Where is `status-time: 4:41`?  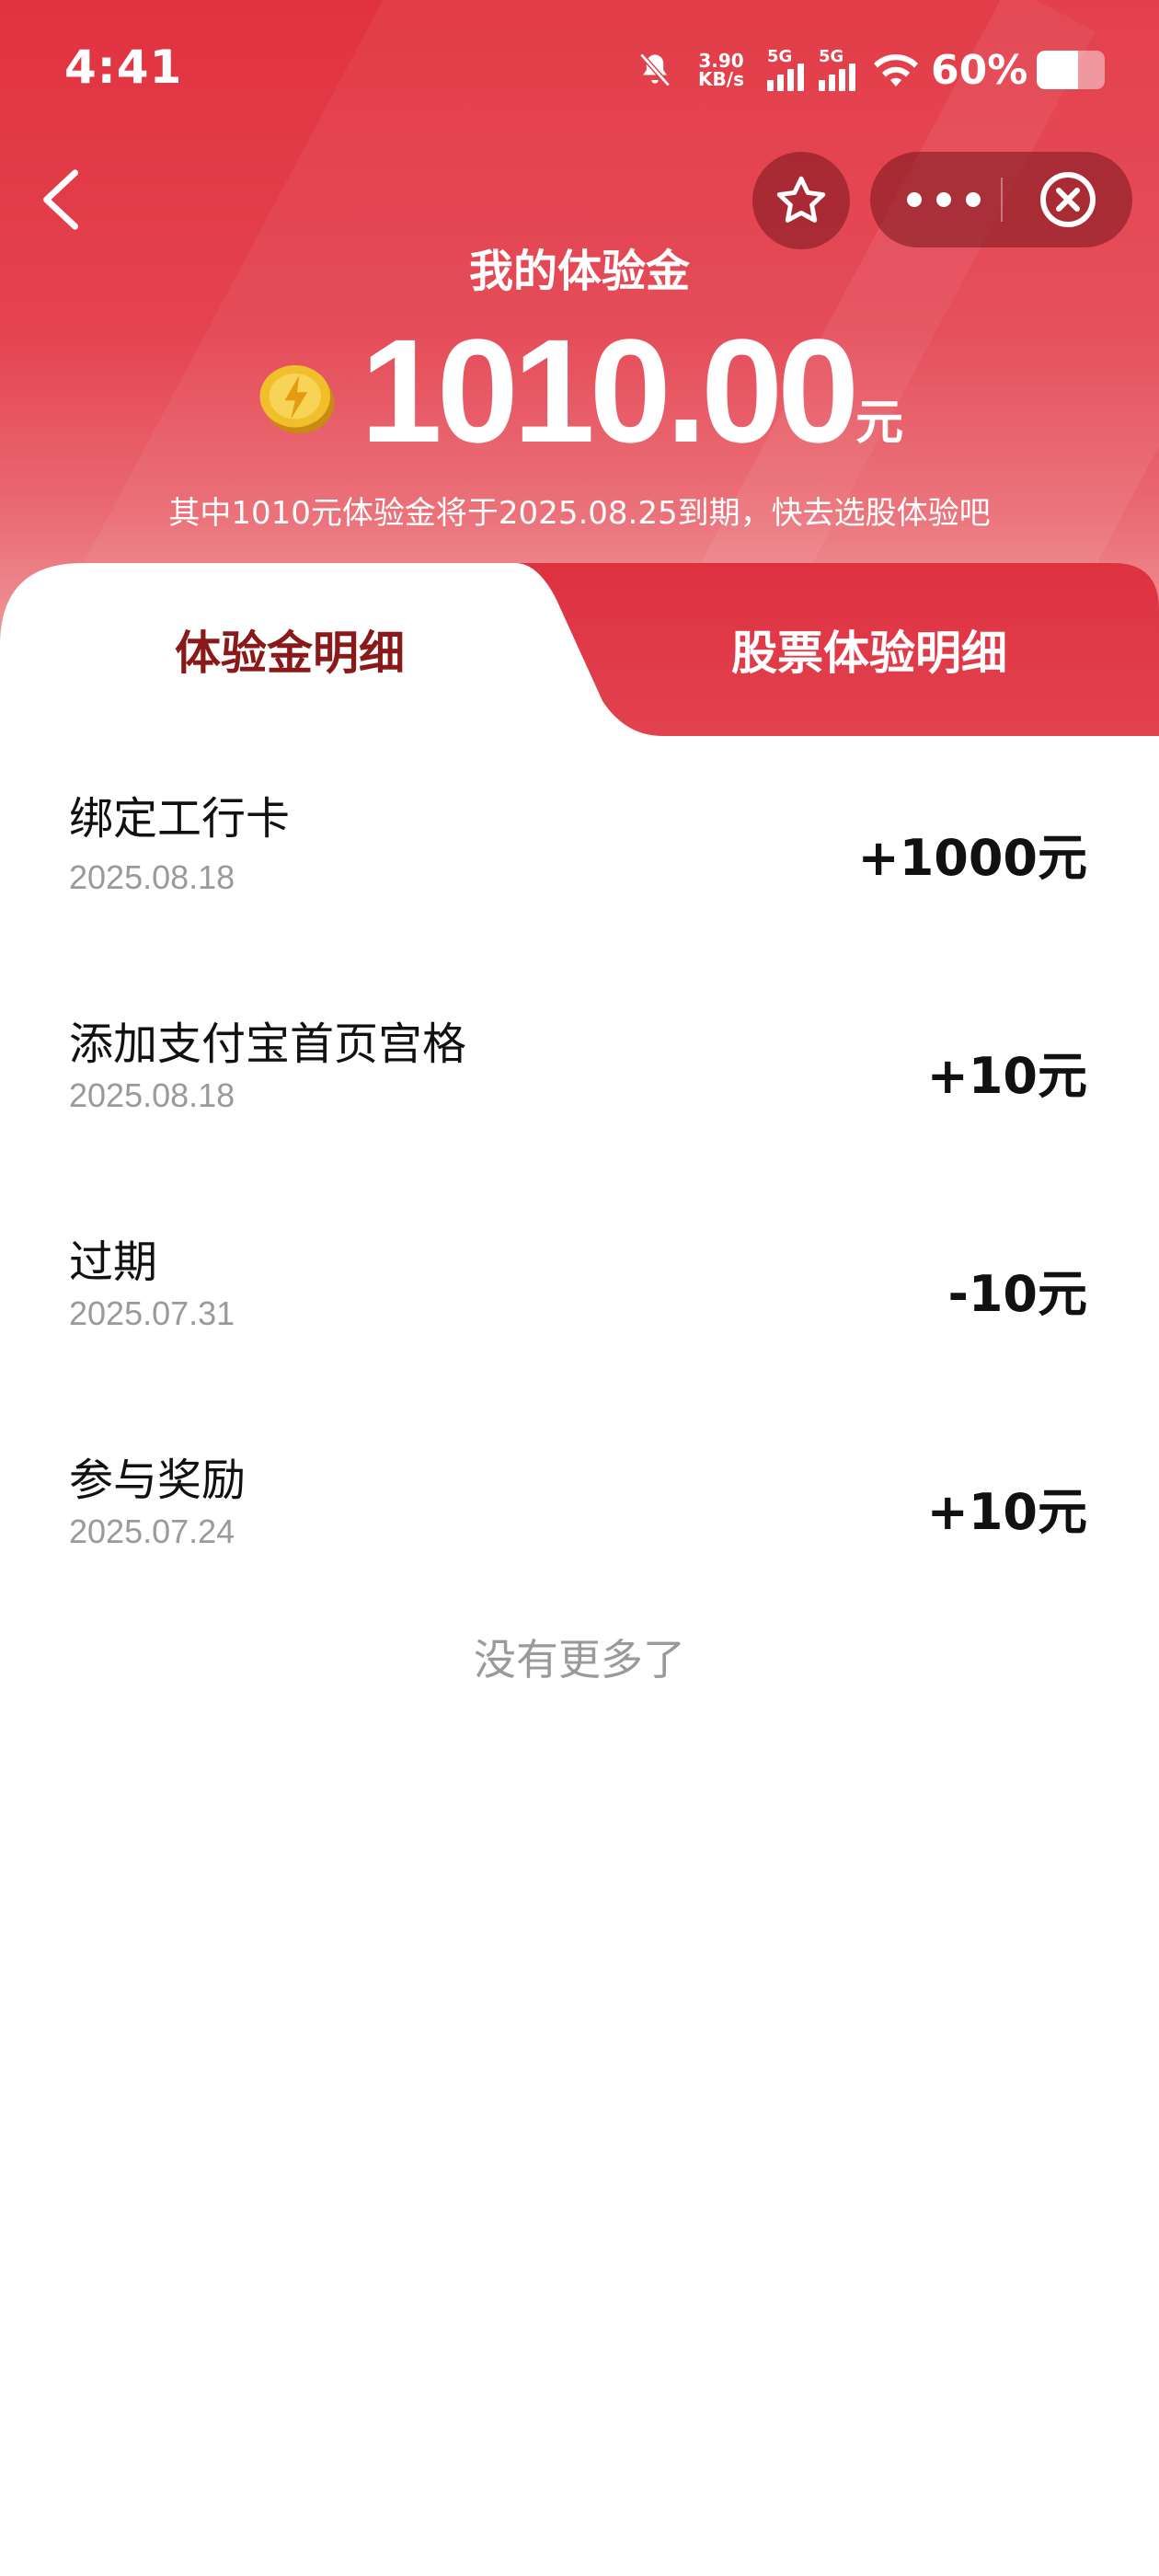 status-time: 4:41 is located at coordinates (123, 67).